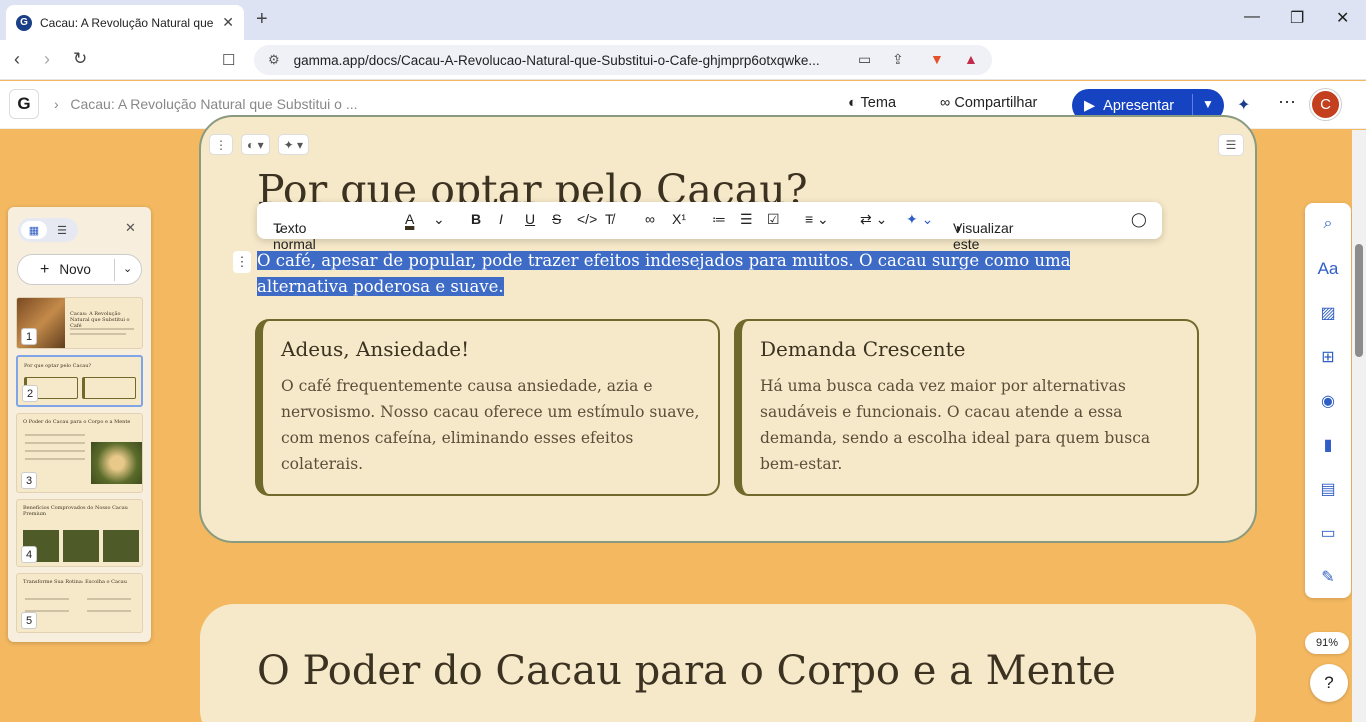 The width and height of the screenshot is (1366, 722). What do you see at coordinates (242, 262) in the screenshot?
I see `block-handle-icon: ⋮` at bounding box center [242, 262].